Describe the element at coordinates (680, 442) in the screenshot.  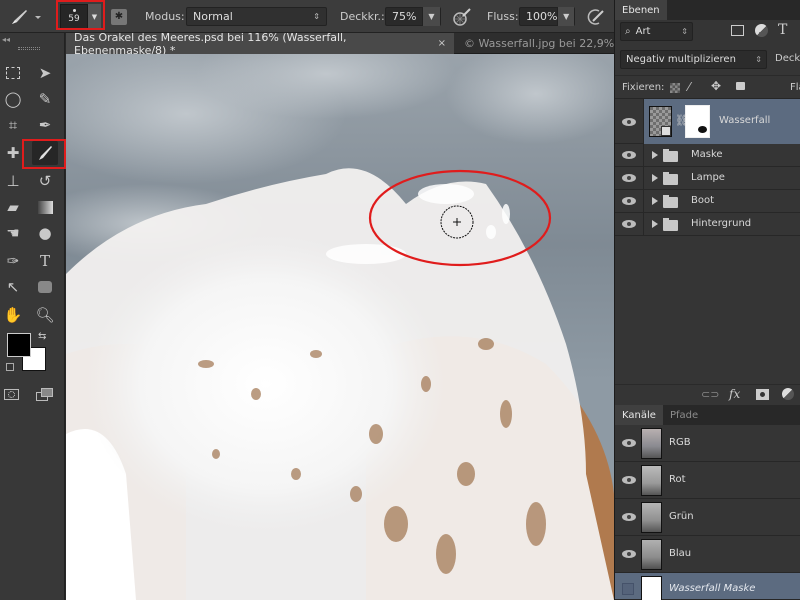
I see `channel-name: RGB` at that location.